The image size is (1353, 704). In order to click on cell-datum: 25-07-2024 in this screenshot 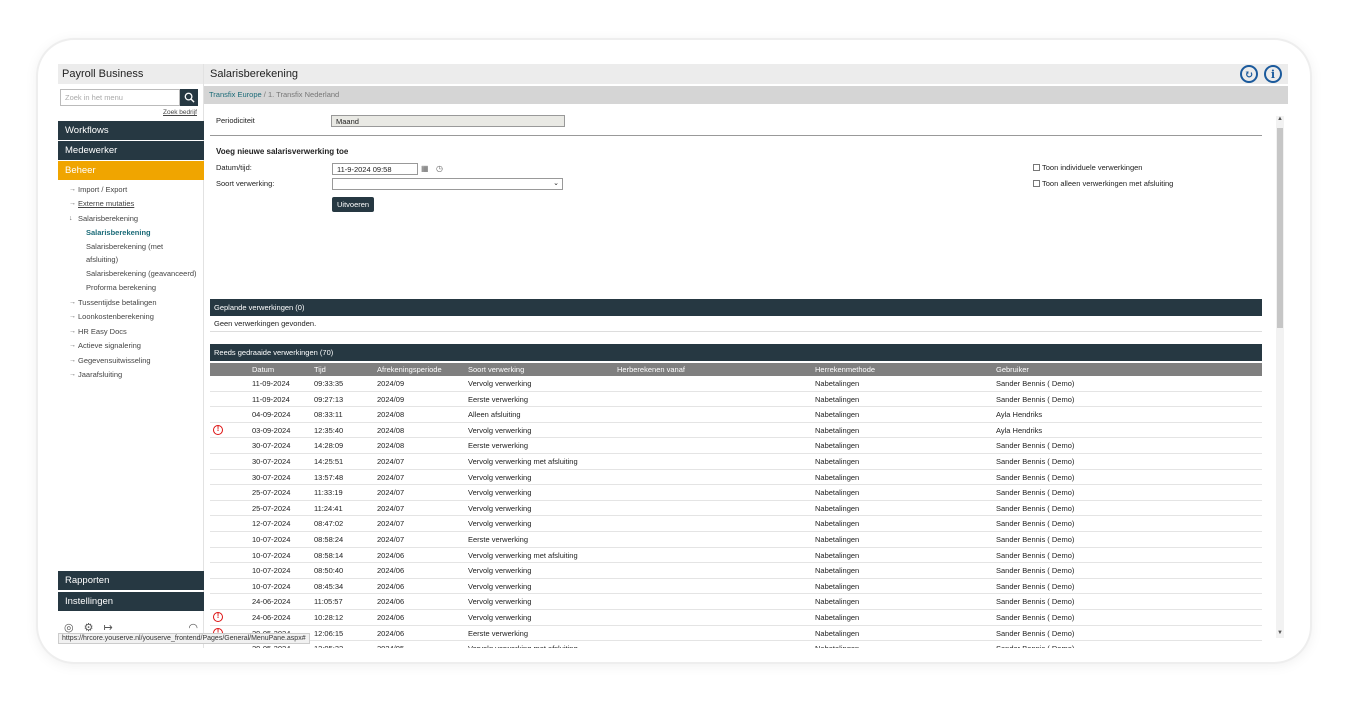, I will do `click(271, 493)`.